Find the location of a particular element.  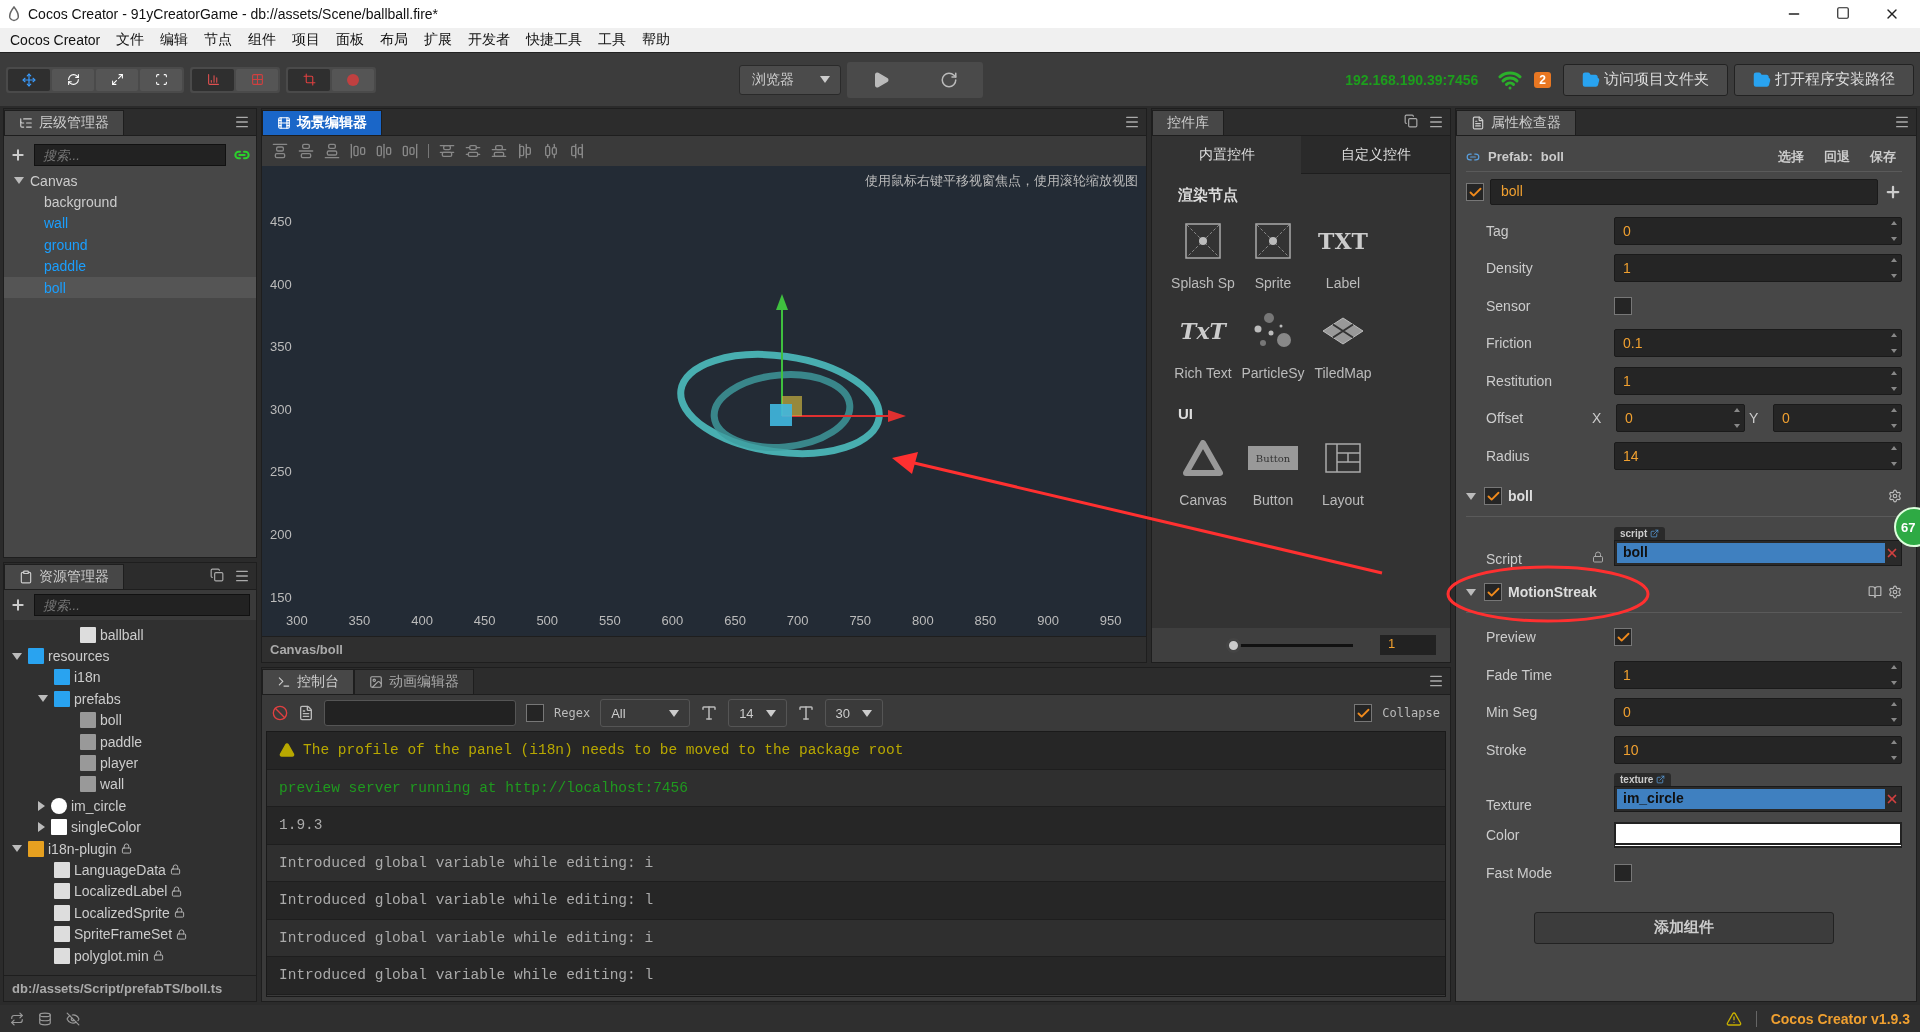

menu-item: 文件 is located at coordinates (130, 40).